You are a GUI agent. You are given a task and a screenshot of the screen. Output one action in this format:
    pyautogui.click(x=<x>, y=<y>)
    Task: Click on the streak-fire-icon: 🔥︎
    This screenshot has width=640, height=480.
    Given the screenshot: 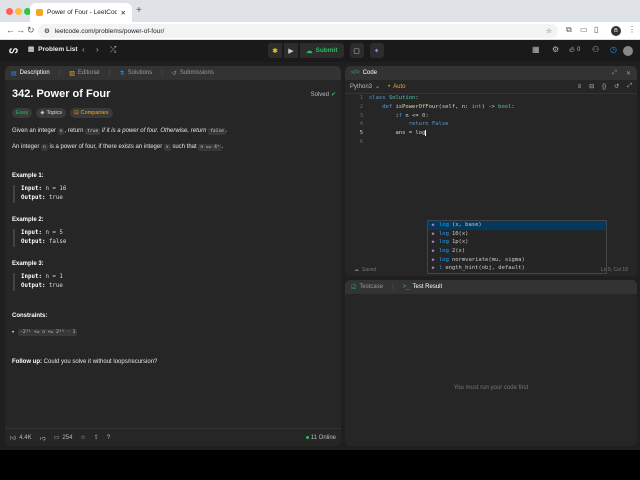 What is the action you would take?
    pyautogui.click(x=572, y=50)
    